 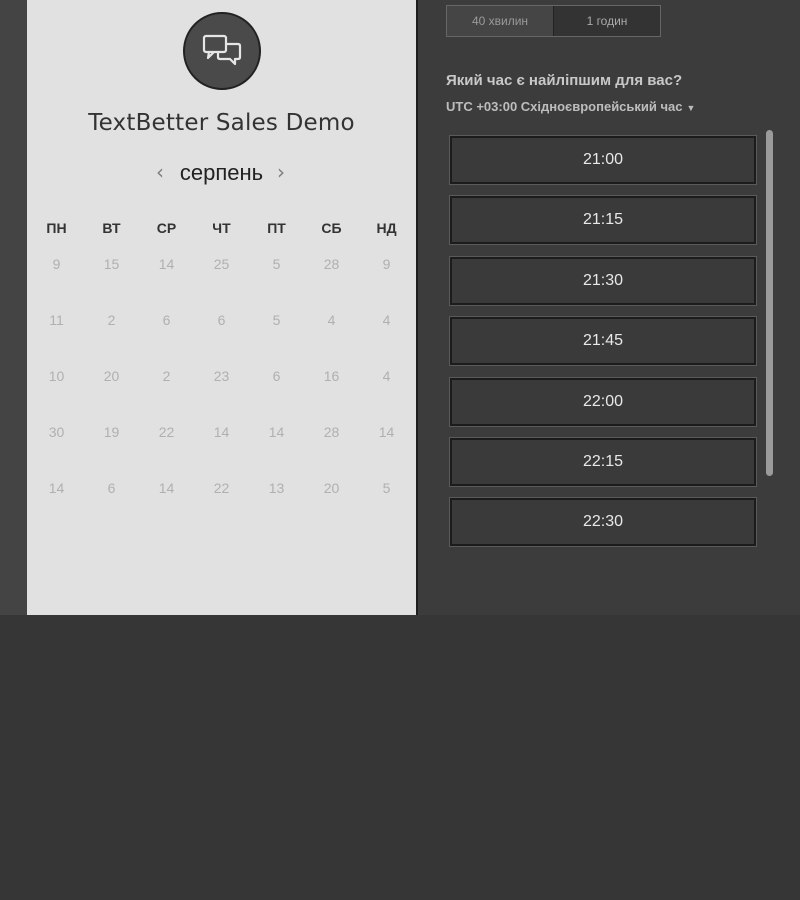 What do you see at coordinates (603, 281) in the screenshot?
I see `time-slot-button: 21:30` at bounding box center [603, 281].